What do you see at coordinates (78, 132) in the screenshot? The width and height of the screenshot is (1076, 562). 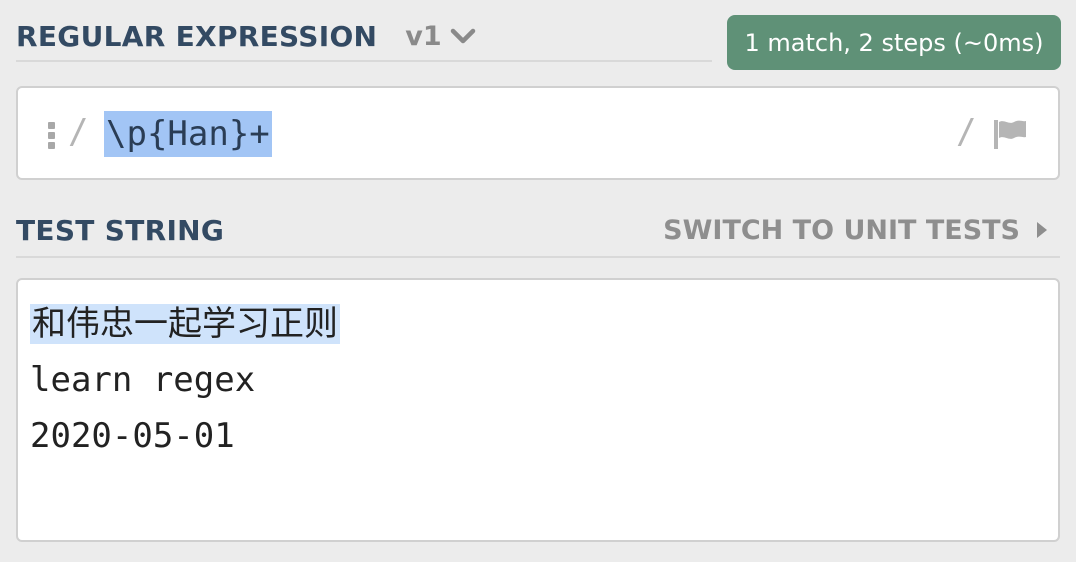 I see `regex-delimiter-open: /` at bounding box center [78, 132].